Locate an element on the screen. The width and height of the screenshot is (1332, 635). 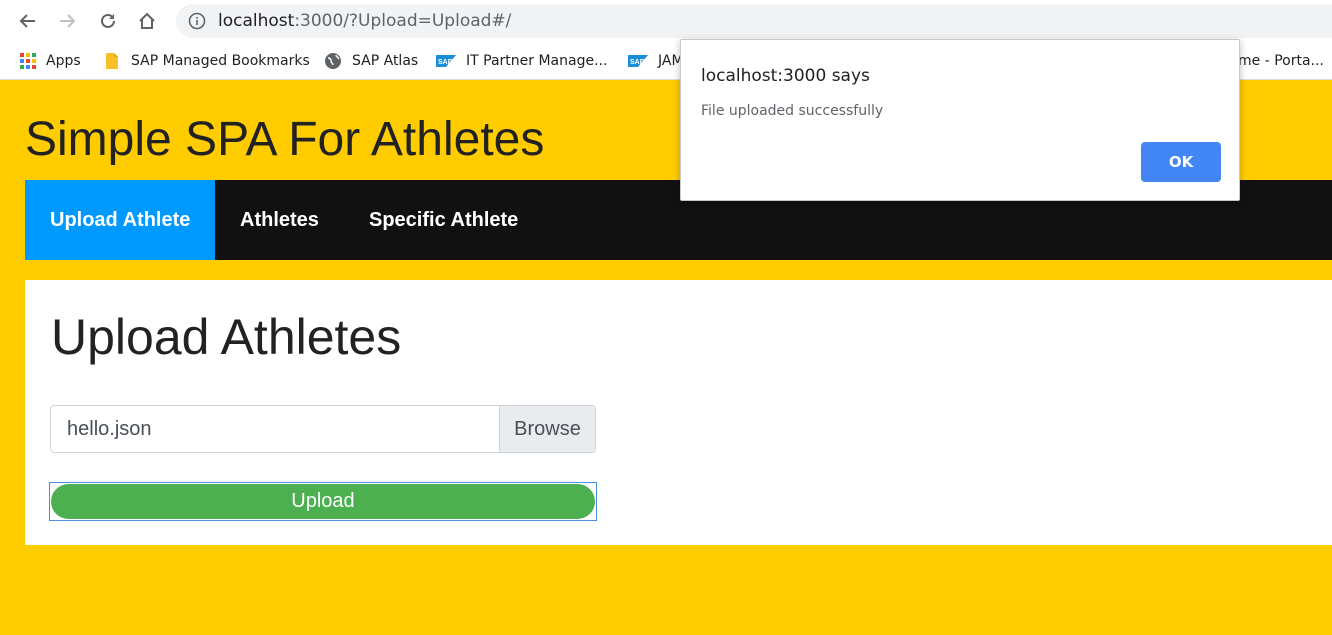
browse-button: Browse is located at coordinates (547, 429).